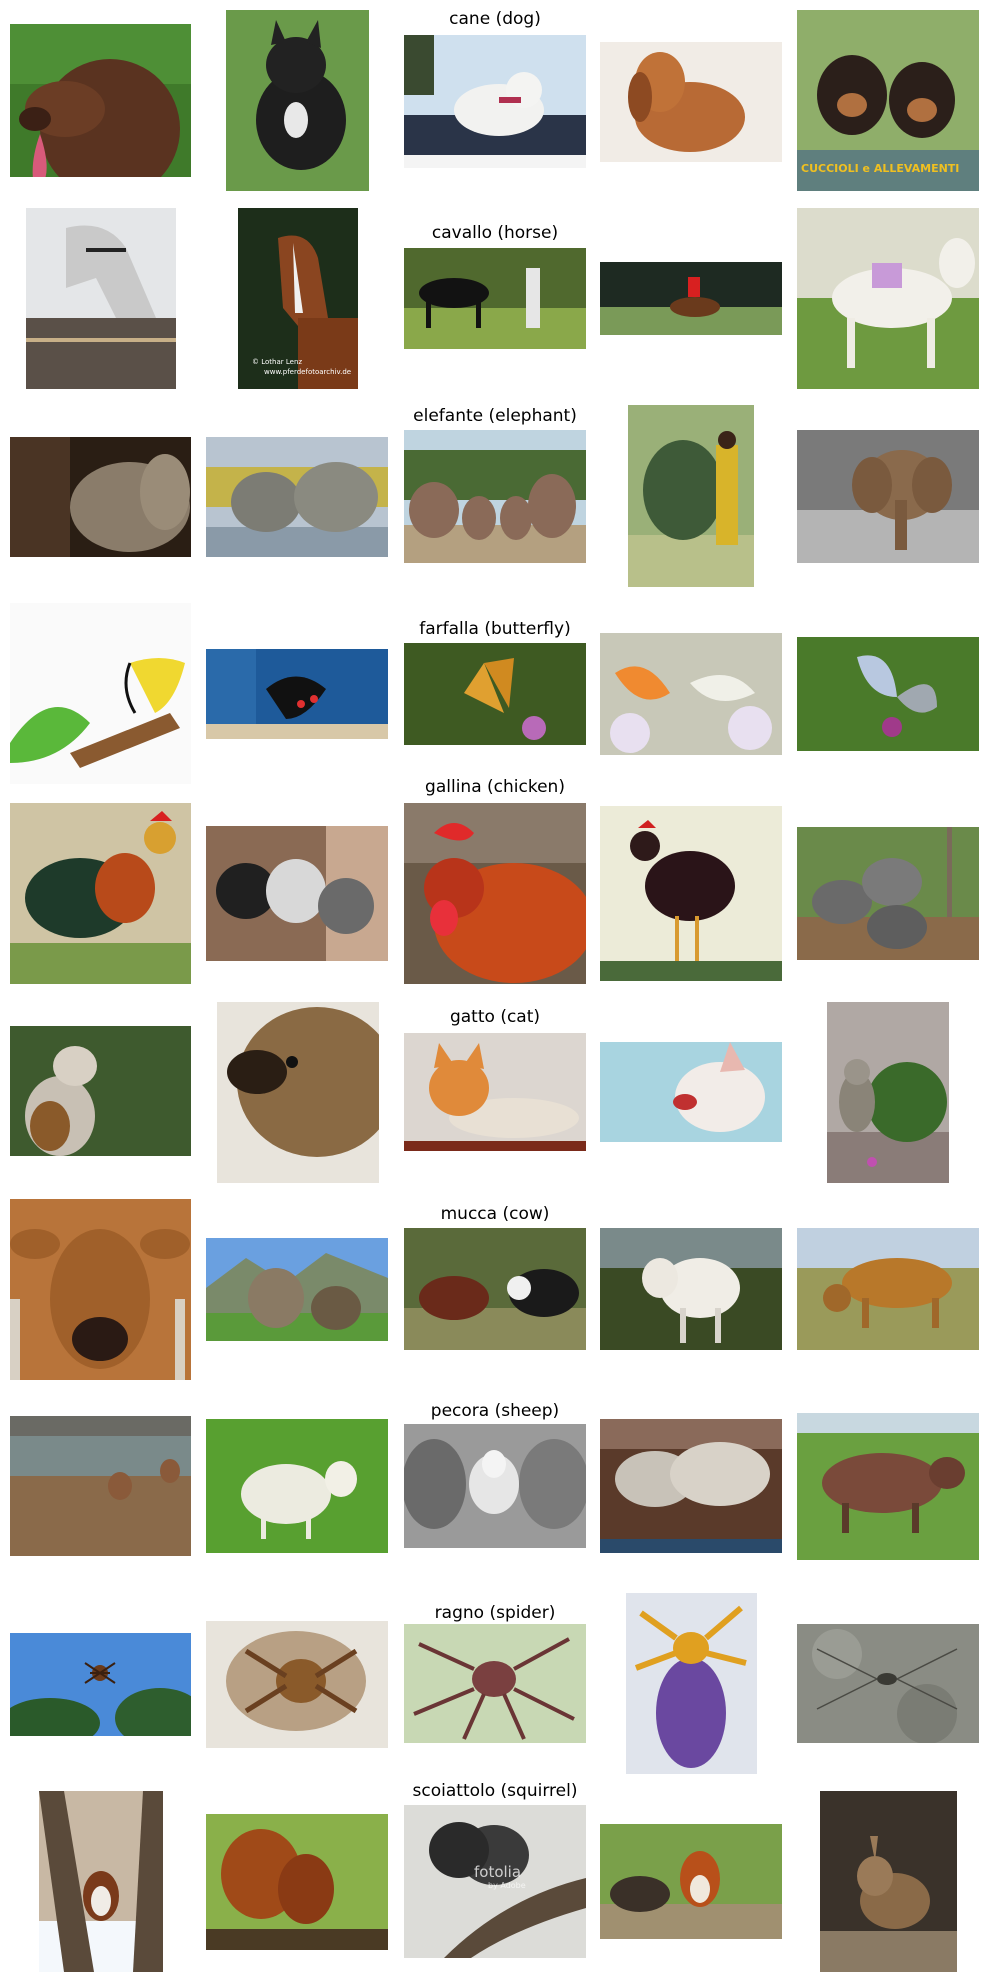  I want to click on row-title-cow: mucca (cow), so click(495, 1214).